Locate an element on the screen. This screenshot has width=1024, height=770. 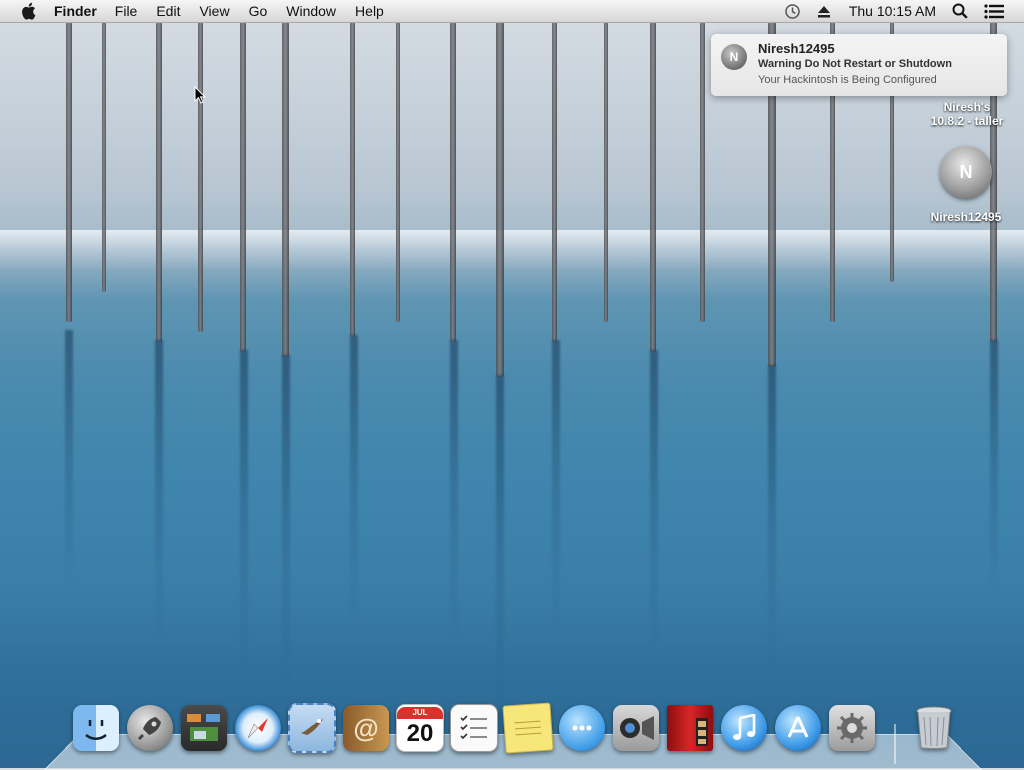
dock-facetime is located at coordinates (636, 728).